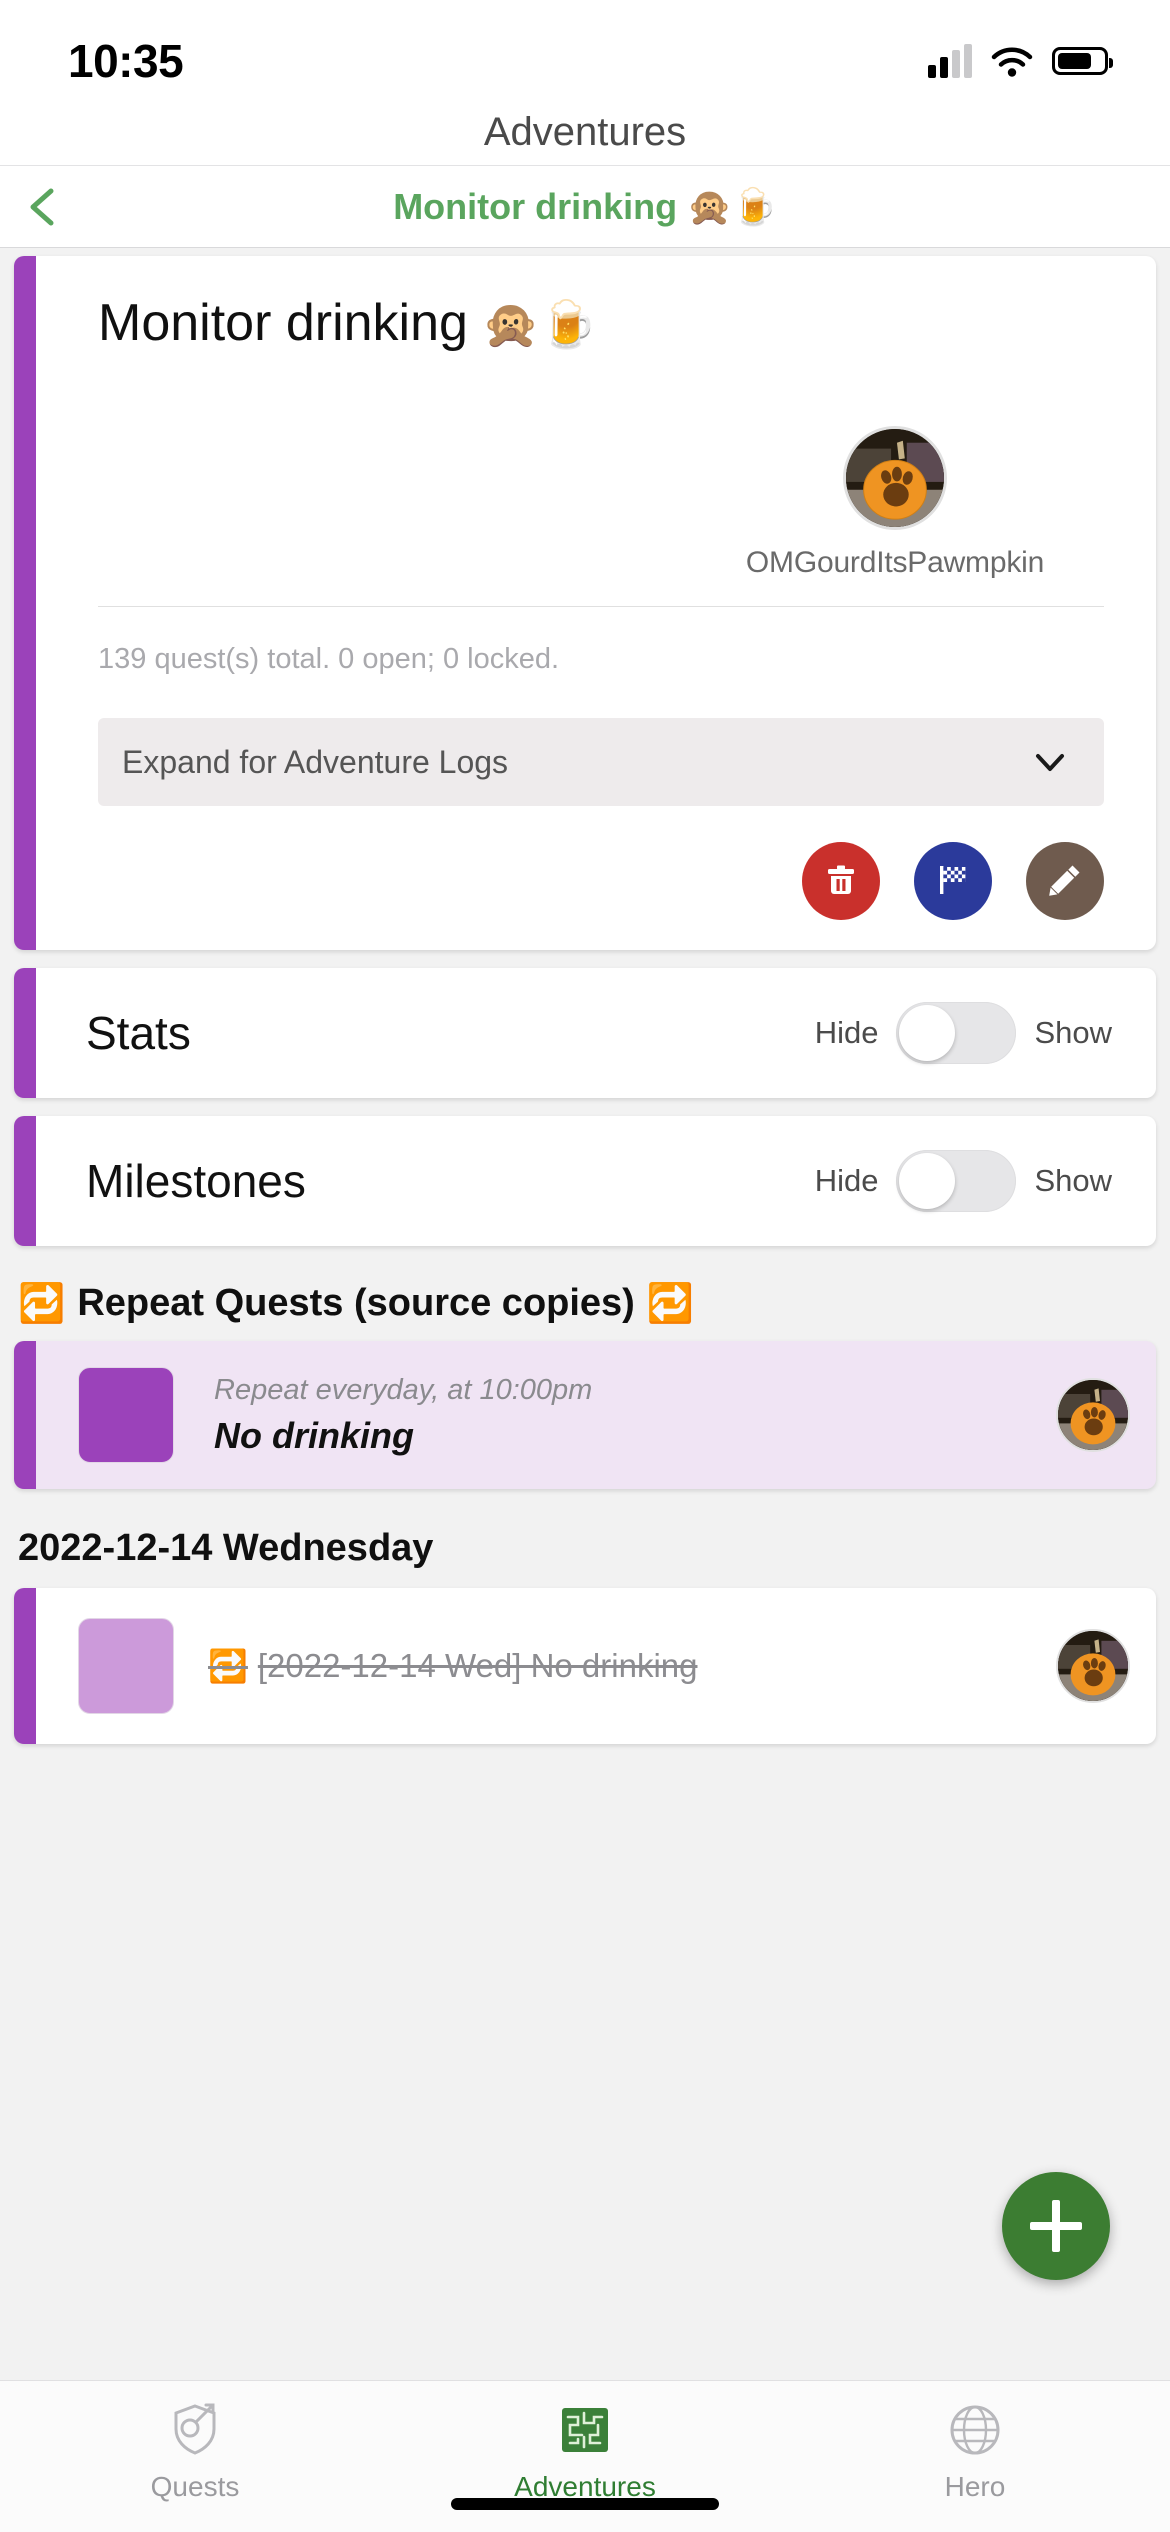  What do you see at coordinates (315, 761) in the screenshot?
I see `adventure-logs-label: Expand for Adventure Logs` at bounding box center [315, 761].